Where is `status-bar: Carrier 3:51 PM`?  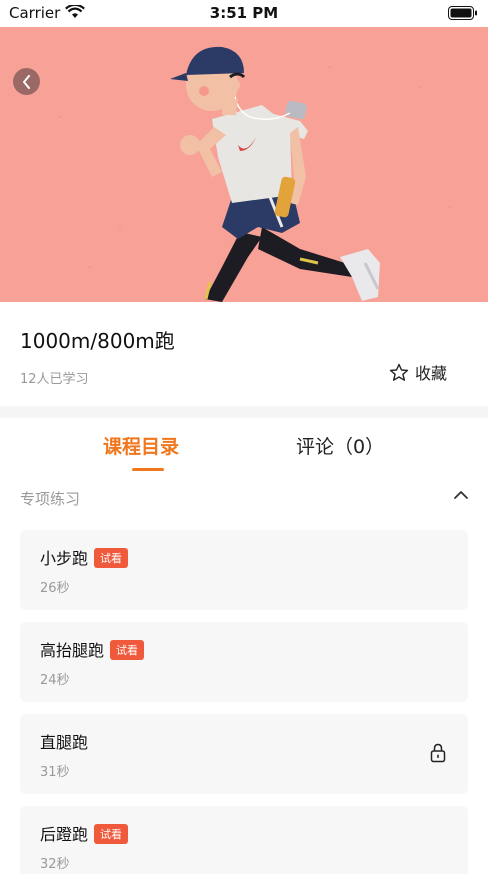 status-bar: Carrier 3:51 PM is located at coordinates (244, 13).